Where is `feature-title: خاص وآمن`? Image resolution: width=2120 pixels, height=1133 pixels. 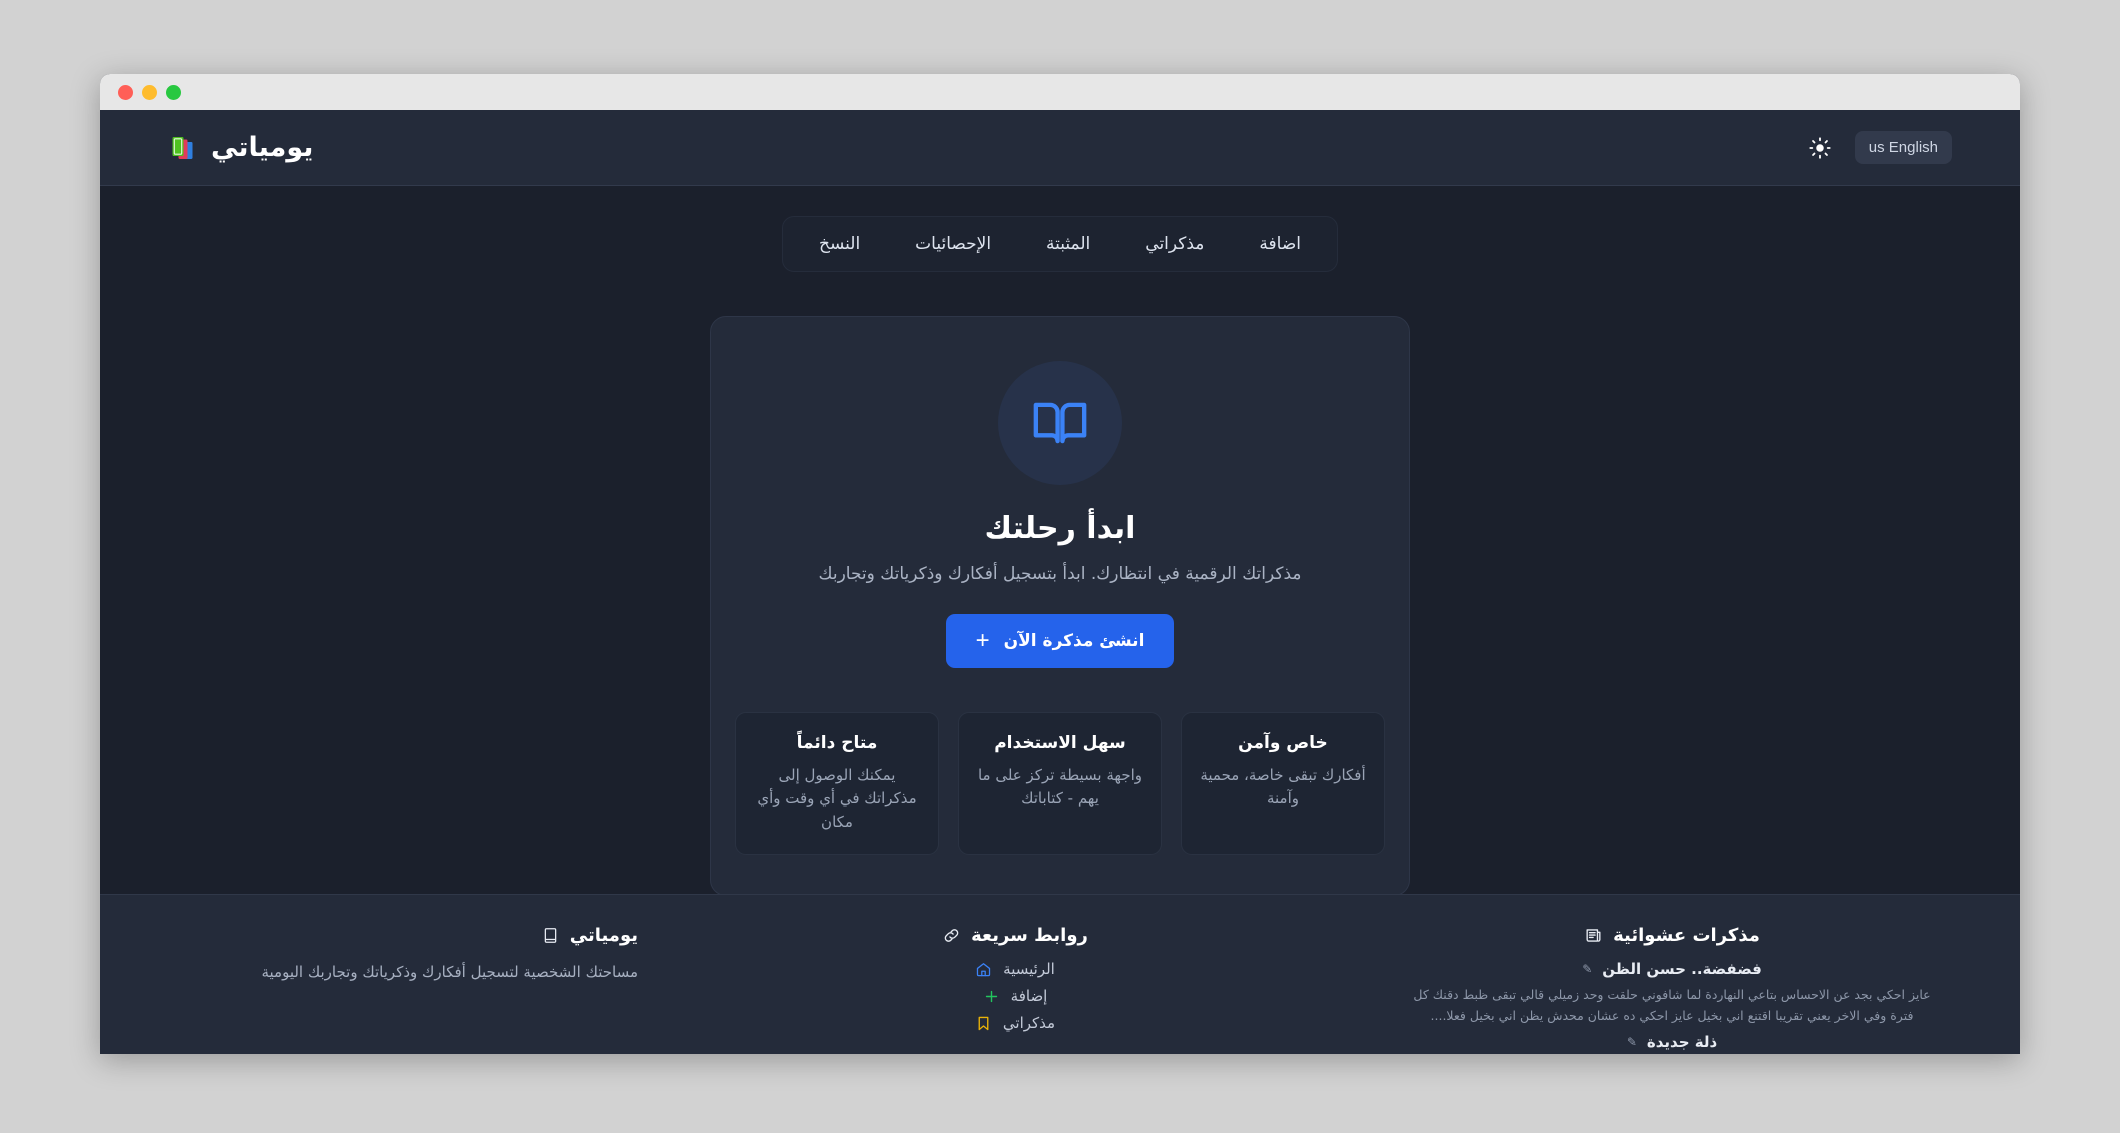
feature-title: خاص وآمن is located at coordinates (1283, 743).